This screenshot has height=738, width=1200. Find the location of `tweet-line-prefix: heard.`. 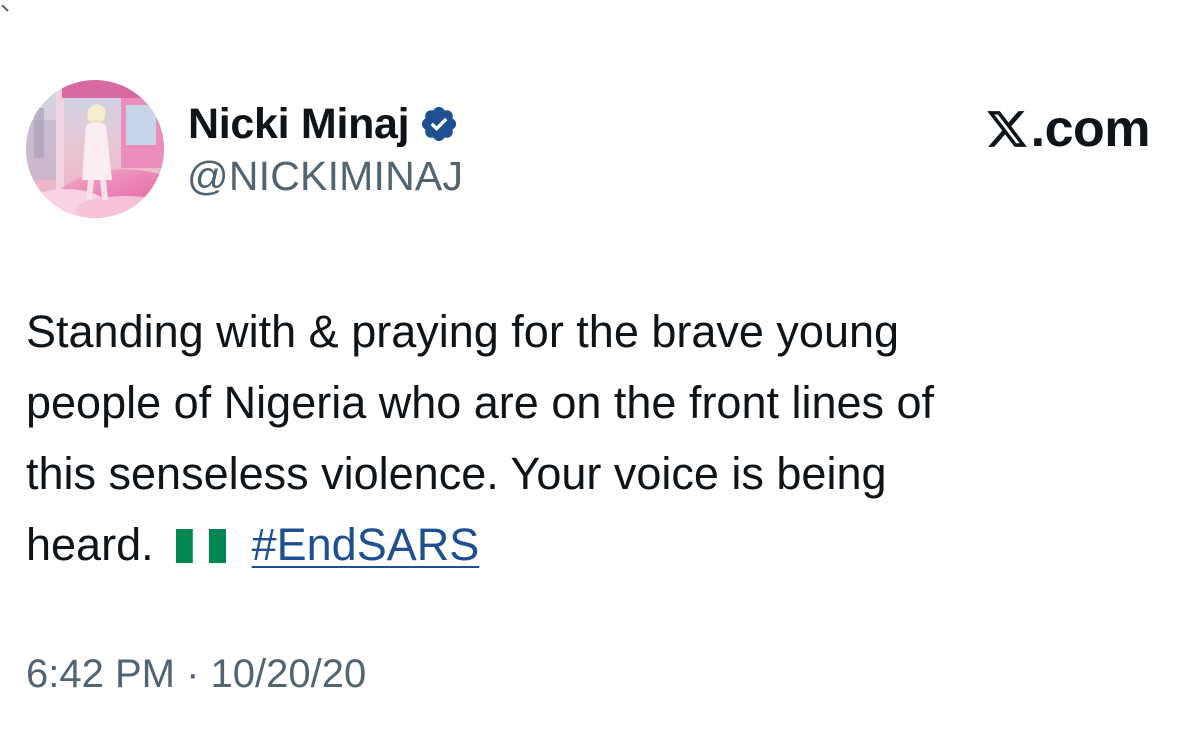

tweet-line-prefix: heard. is located at coordinates (90, 544).